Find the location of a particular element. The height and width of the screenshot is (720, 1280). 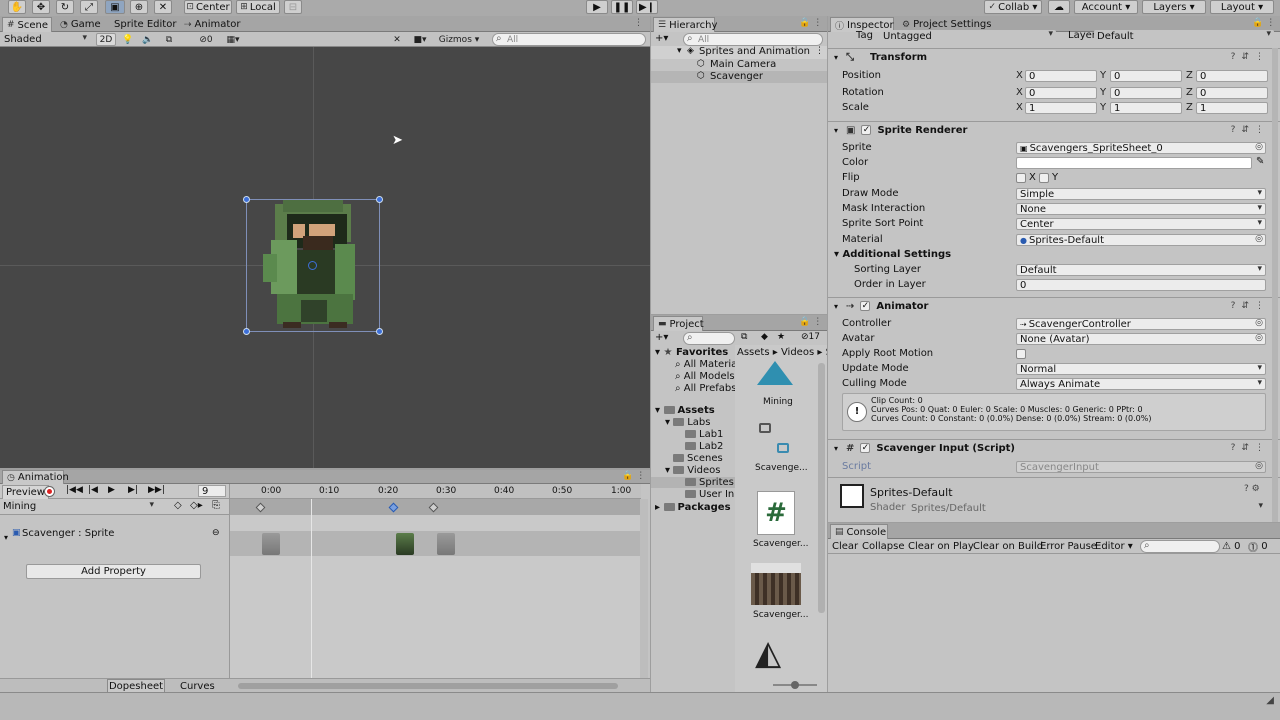

tab-scene: # Scene is located at coordinates (27, 24).